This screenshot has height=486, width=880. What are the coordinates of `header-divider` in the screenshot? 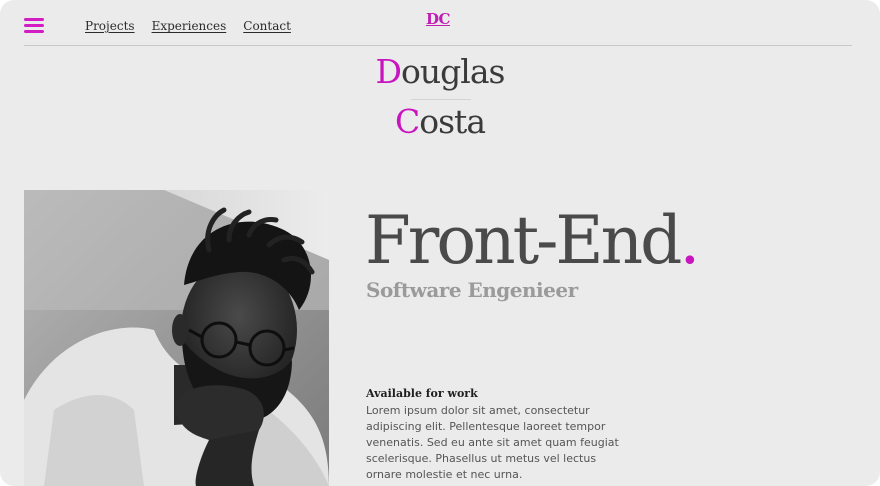 It's located at (438, 45).